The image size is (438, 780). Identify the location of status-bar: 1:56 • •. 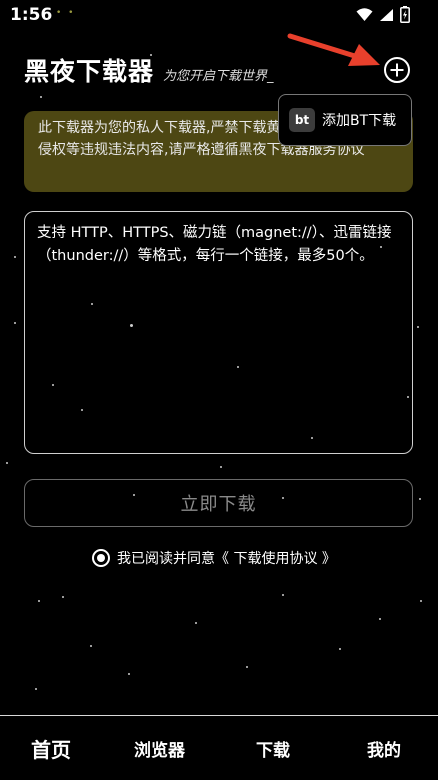
(219, 15).